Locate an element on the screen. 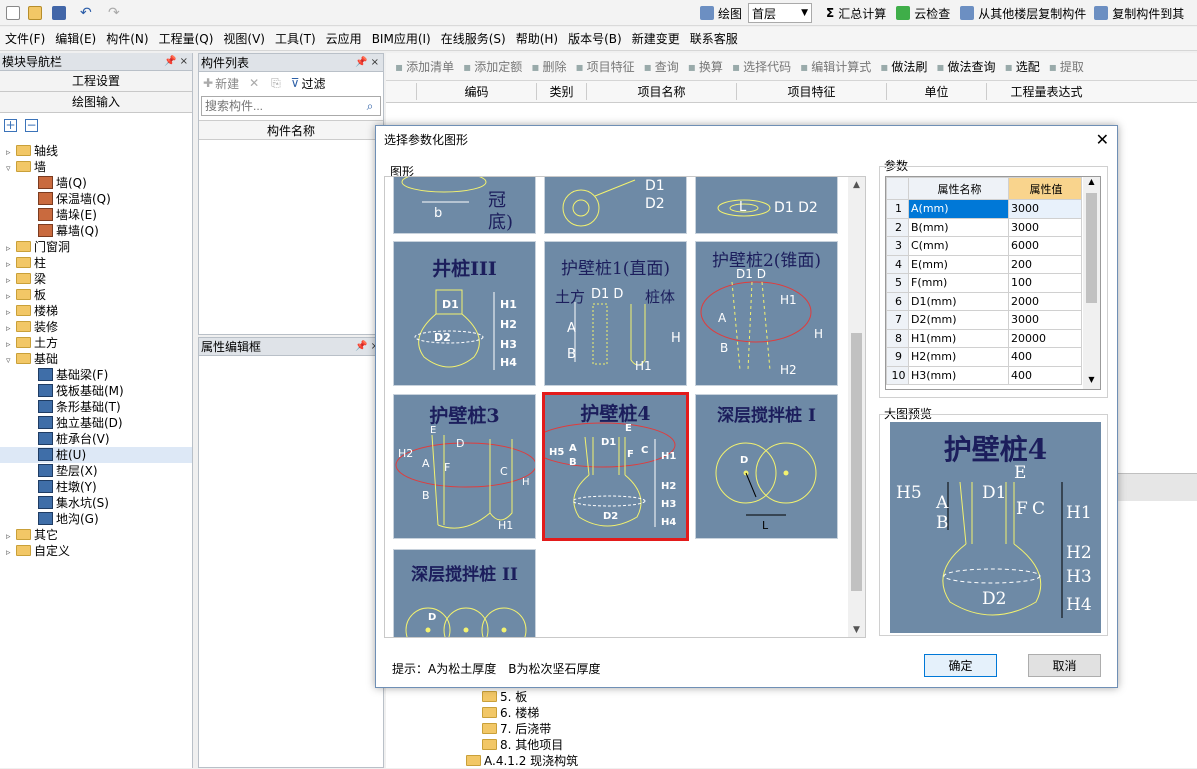 This screenshot has width=1197, height=769. params-scrollbar: ▲ ▼ is located at coordinates (1091, 283).